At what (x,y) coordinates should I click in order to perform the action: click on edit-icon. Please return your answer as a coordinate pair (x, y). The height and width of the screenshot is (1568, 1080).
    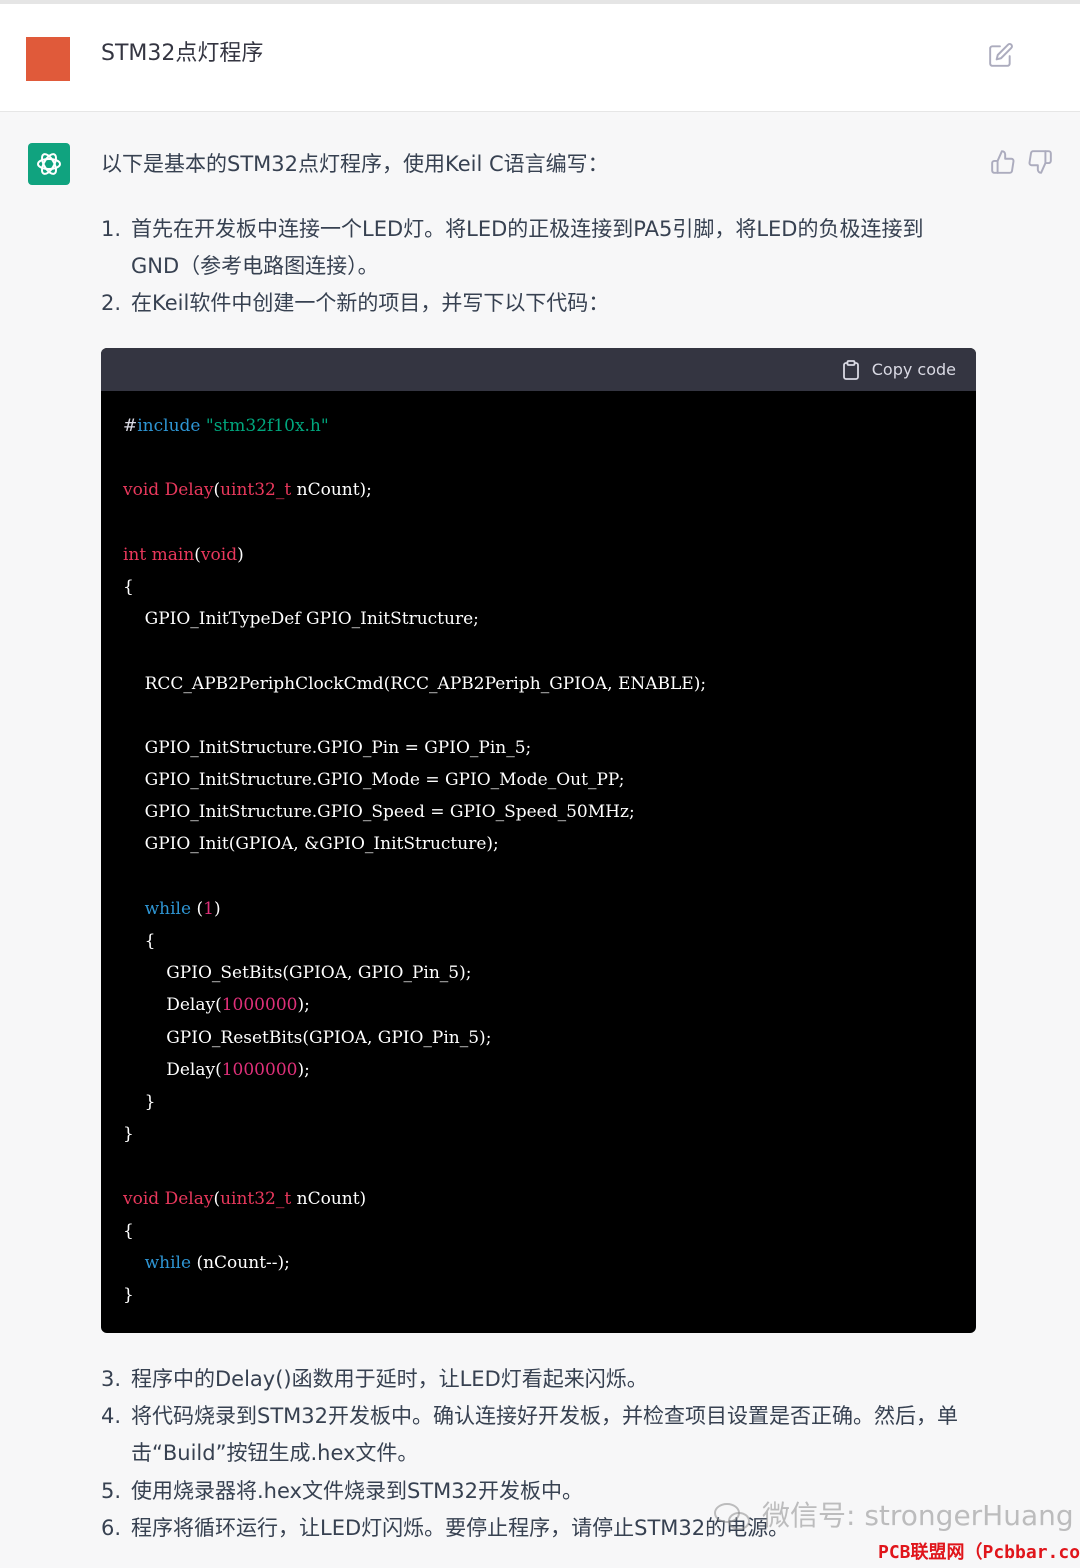
    Looking at the image, I should click on (1001, 55).